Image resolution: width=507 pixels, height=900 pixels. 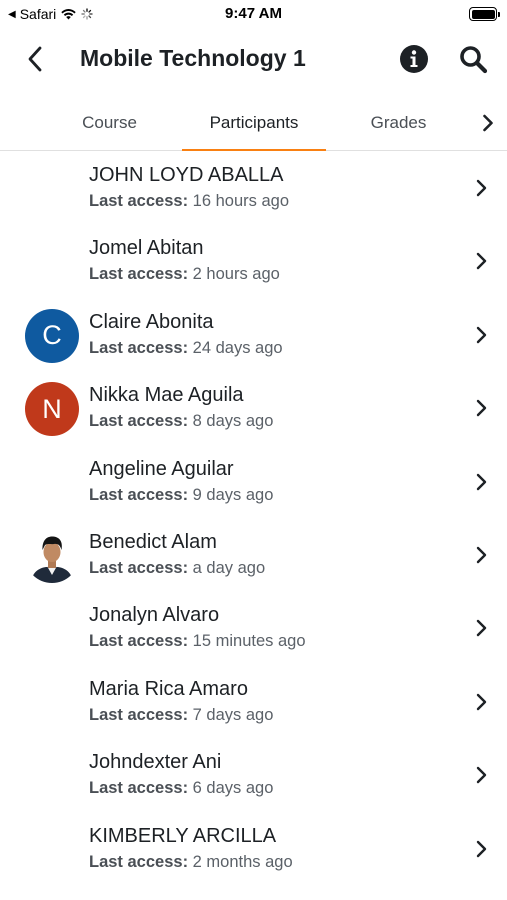 I want to click on participant-row: Maria Rica Amaro Last access: 7 days ago, so click(x=253, y=702).